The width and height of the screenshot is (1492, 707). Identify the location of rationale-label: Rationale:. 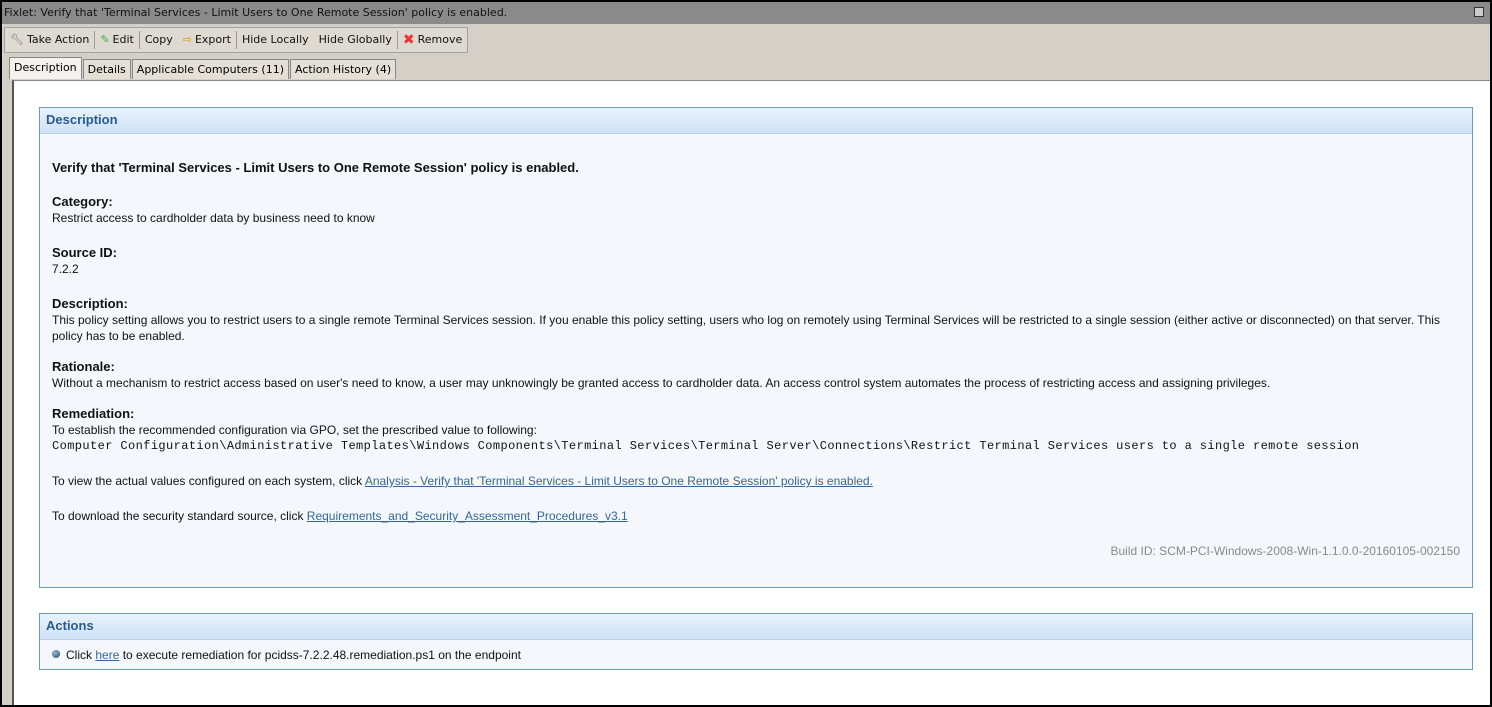
(83, 366).